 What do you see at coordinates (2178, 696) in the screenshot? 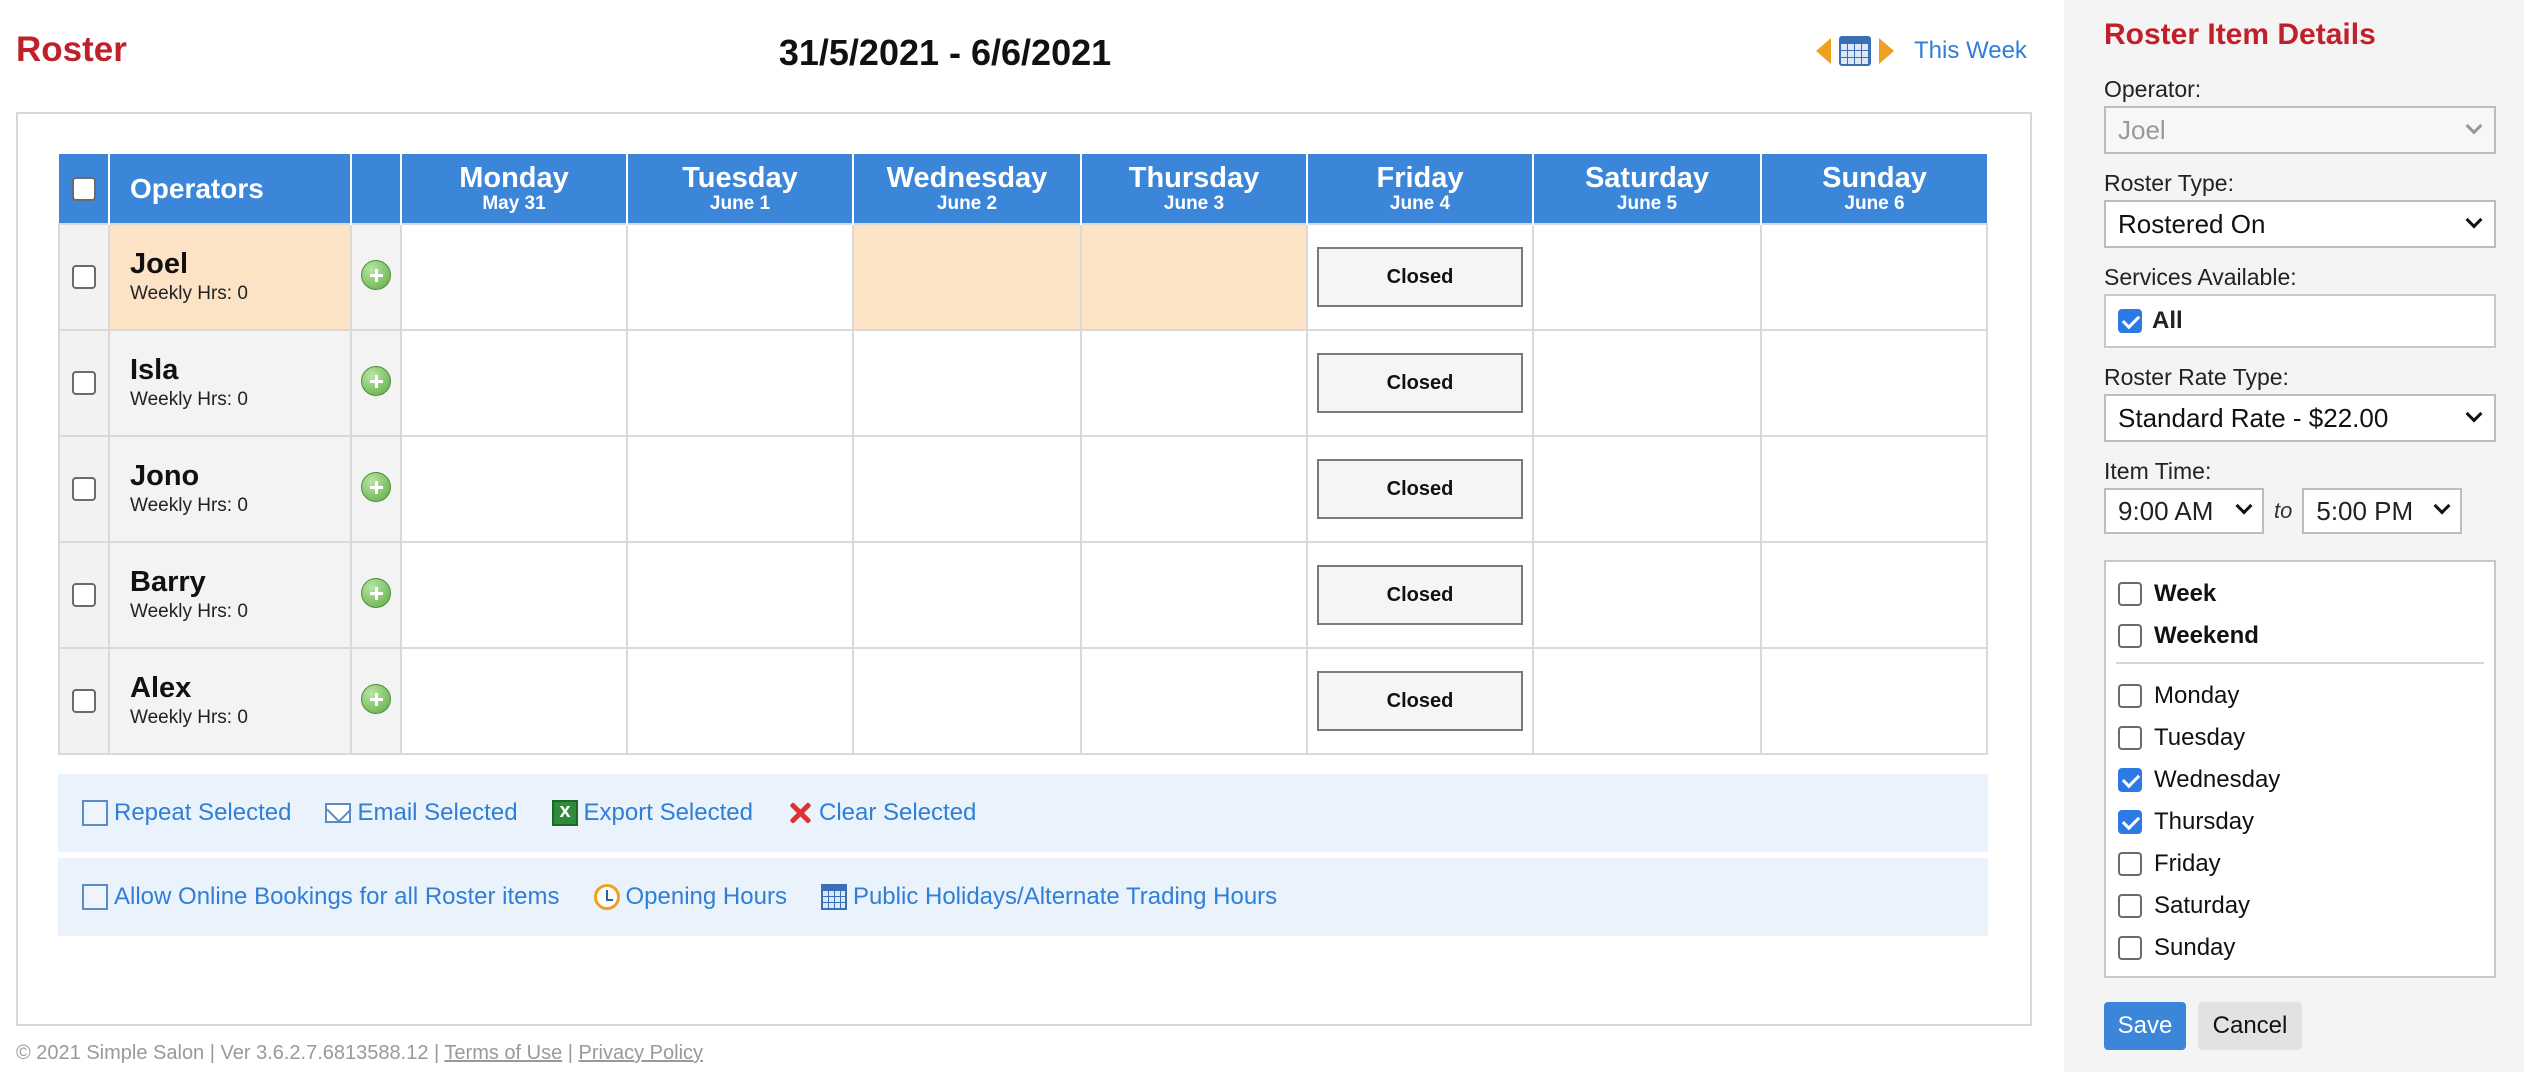
I see `day-option-monday: Monday` at bounding box center [2178, 696].